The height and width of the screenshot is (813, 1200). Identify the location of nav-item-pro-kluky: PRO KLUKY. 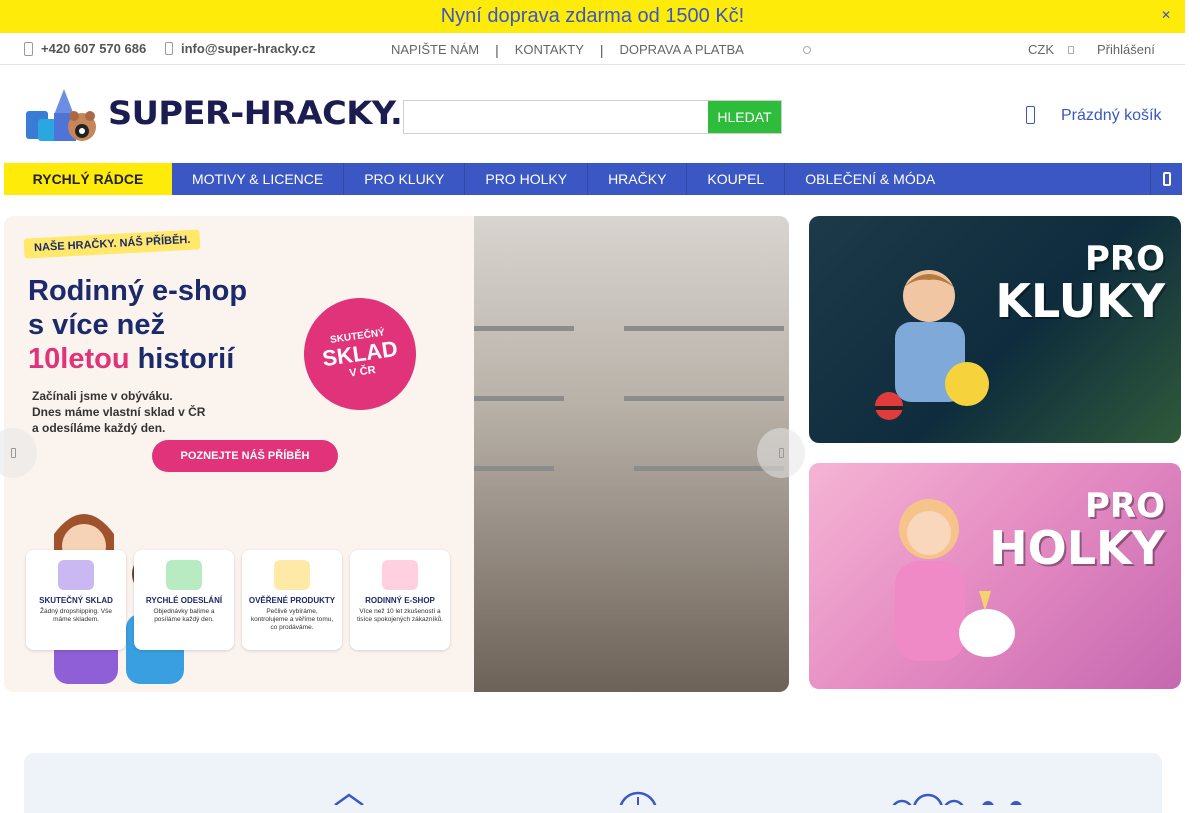
(405, 179).